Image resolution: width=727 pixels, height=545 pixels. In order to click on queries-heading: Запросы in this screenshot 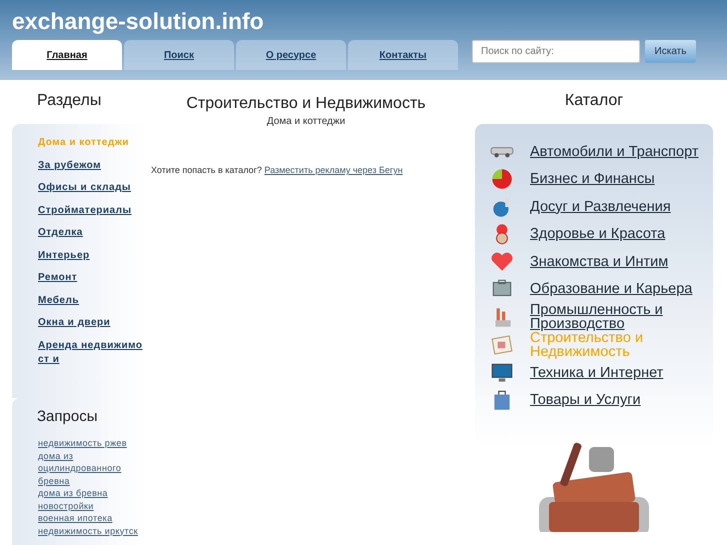, I will do `click(67, 416)`.